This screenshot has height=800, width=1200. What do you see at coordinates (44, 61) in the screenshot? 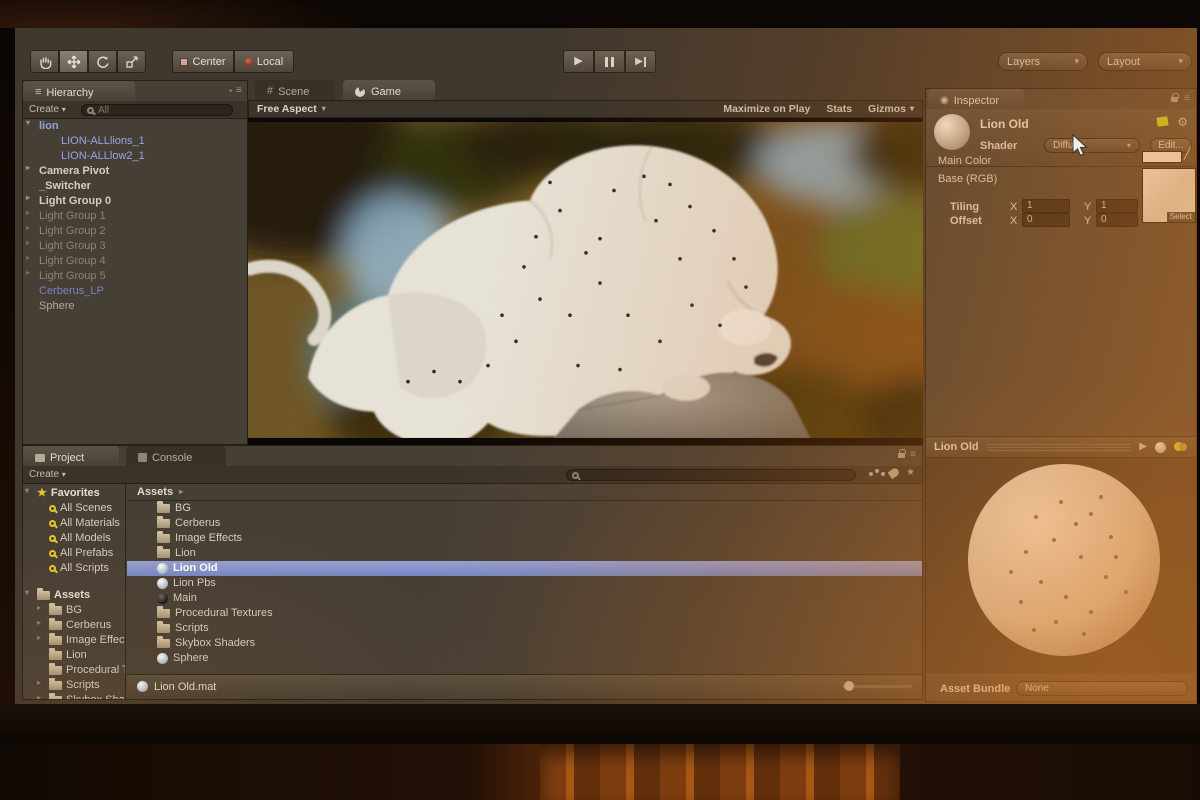
I see `hand-tool-button` at bounding box center [44, 61].